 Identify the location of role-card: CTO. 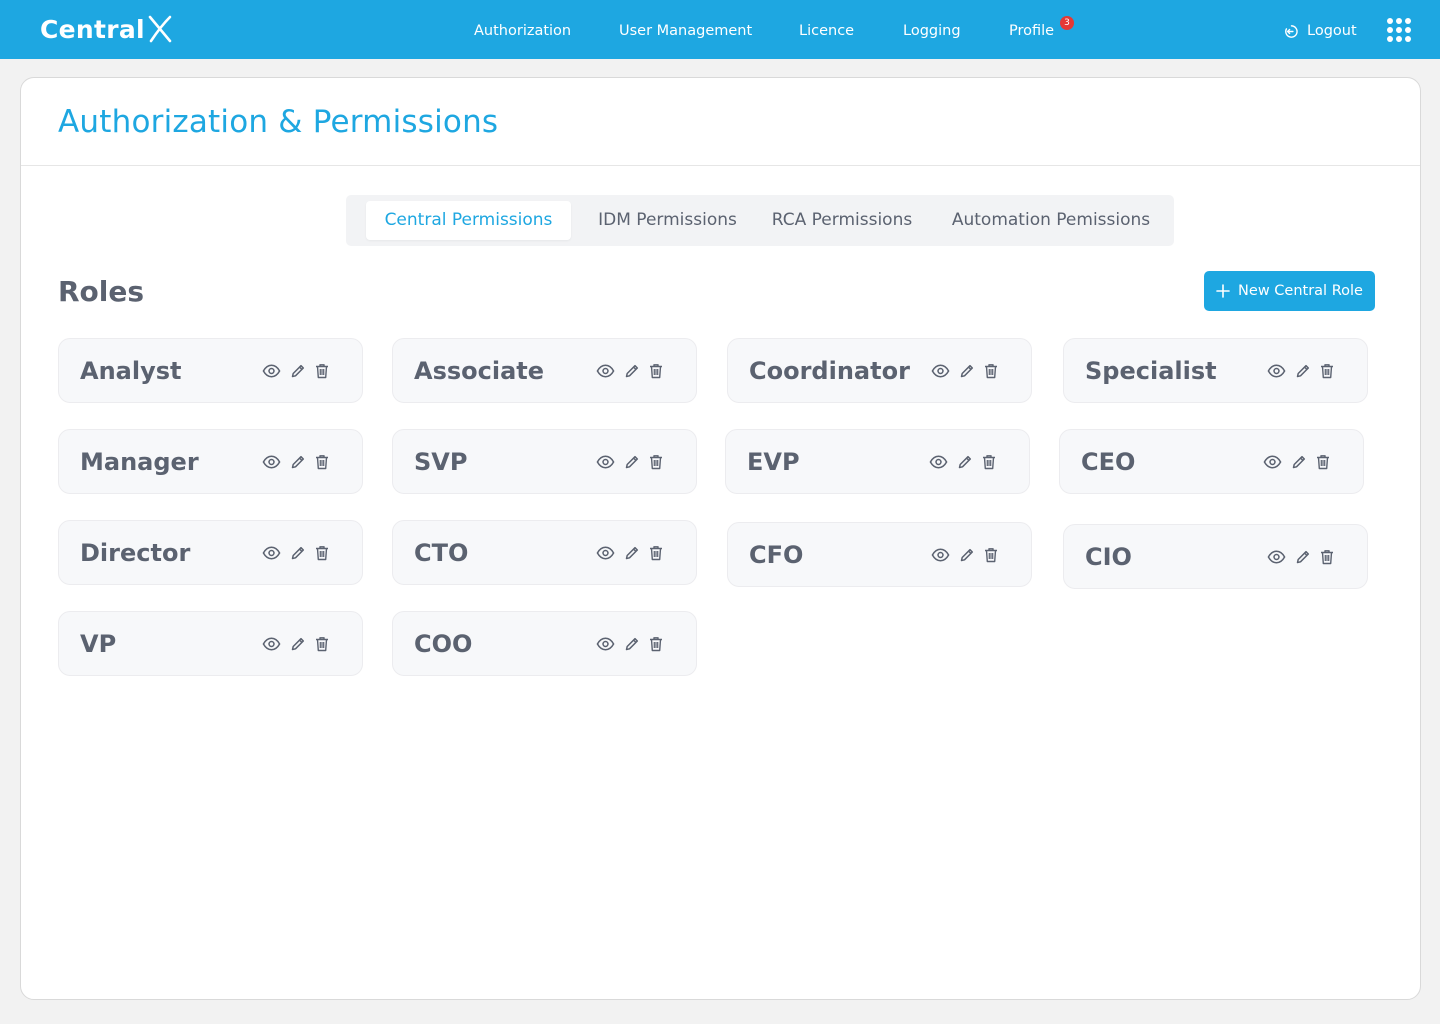
(544, 552).